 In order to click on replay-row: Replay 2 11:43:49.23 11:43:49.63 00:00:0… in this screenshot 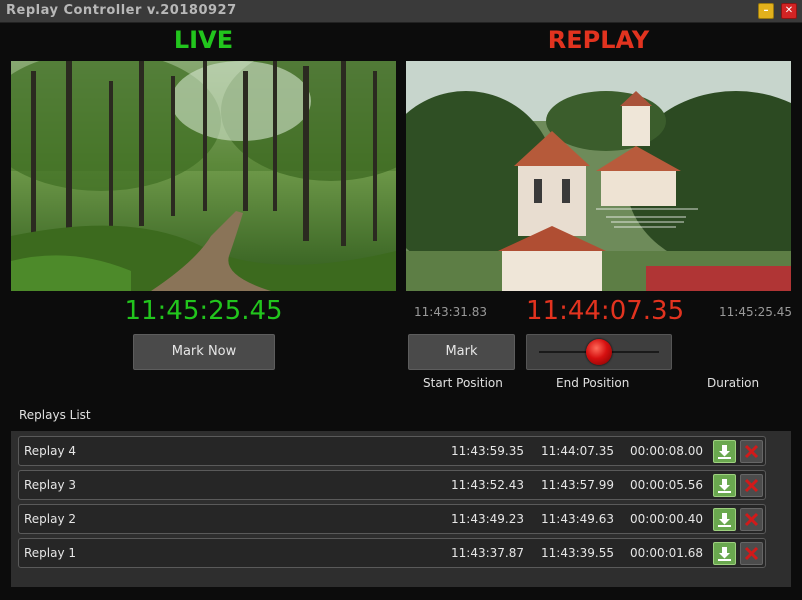, I will do `click(392, 519)`.